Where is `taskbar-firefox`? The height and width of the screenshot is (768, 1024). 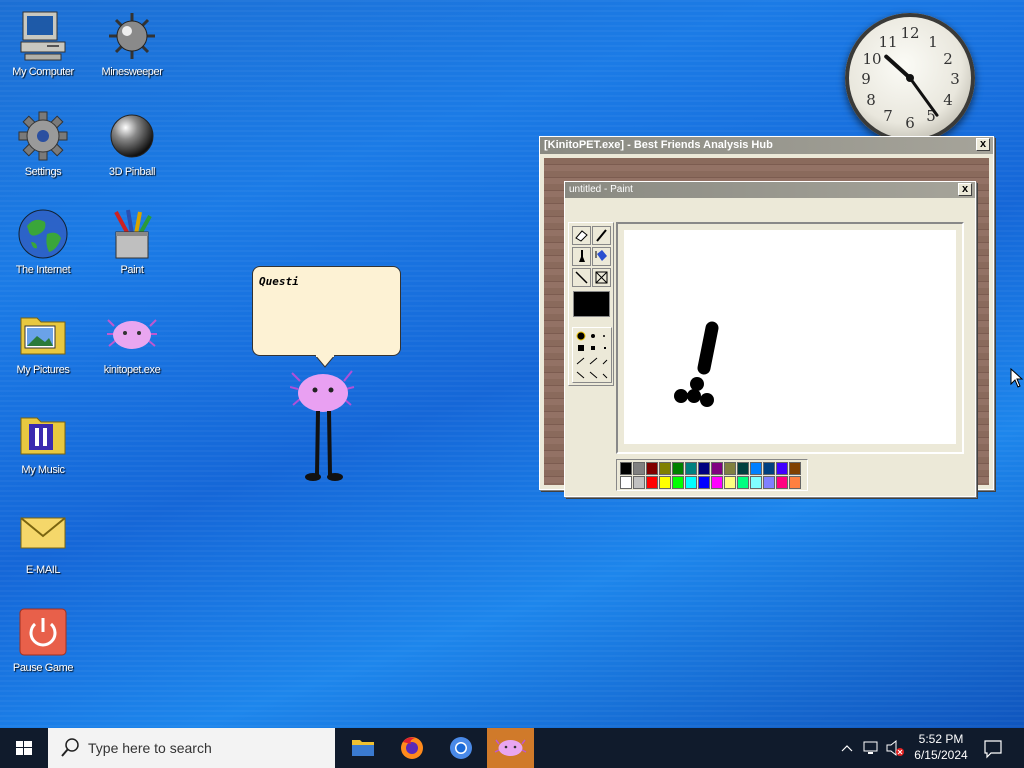 taskbar-firefox is located at coordinates (412, 748).